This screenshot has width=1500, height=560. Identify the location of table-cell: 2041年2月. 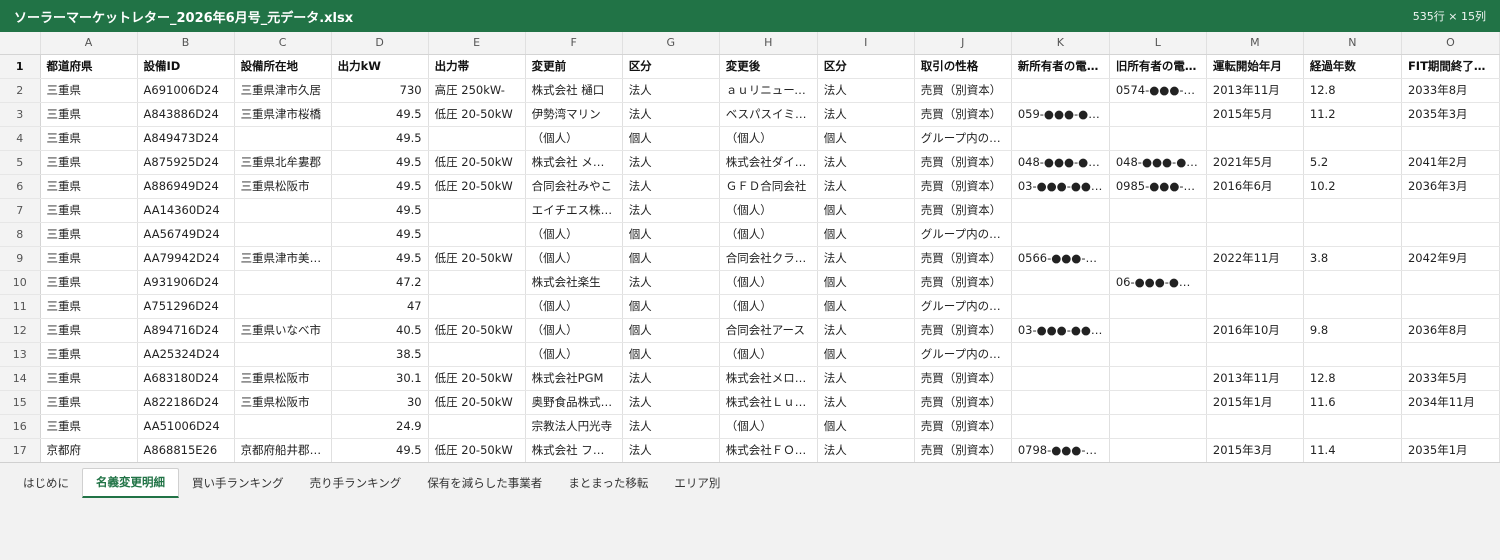
(1450, 162).